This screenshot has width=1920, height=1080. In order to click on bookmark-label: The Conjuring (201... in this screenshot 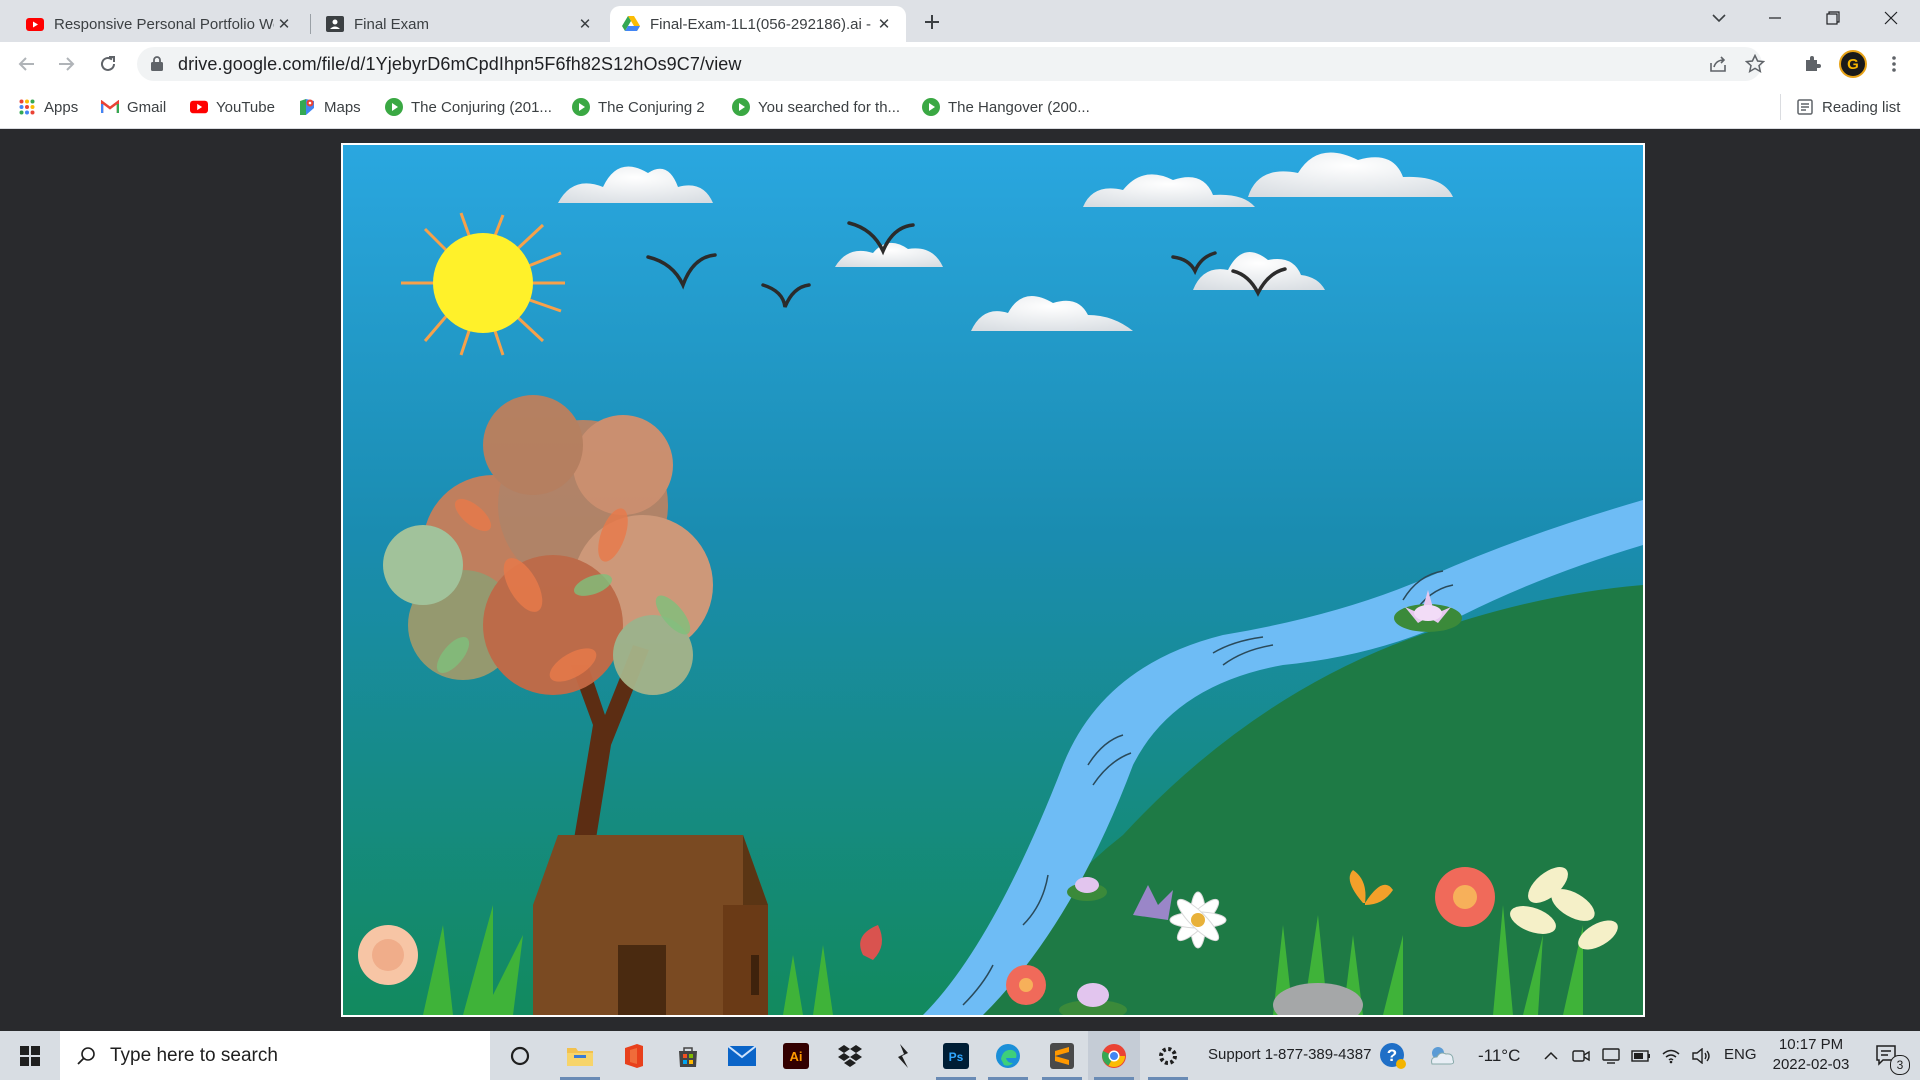, I will do `click(481, 107)`.